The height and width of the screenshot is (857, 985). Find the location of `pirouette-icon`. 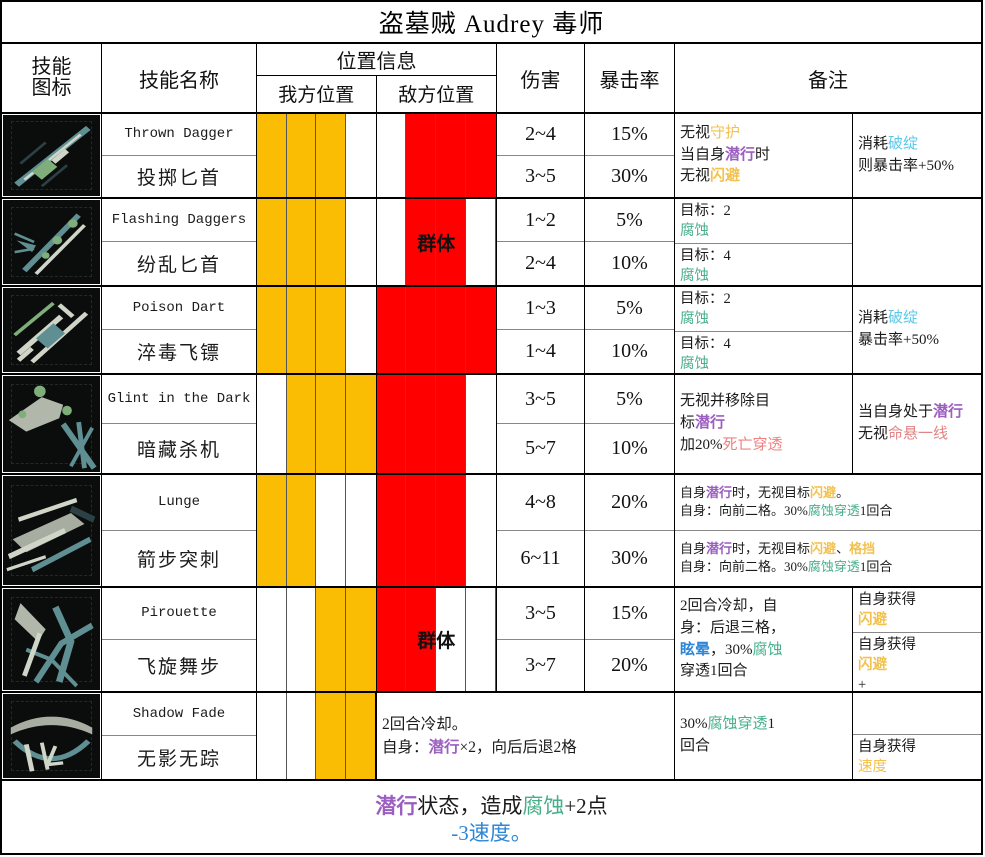

pirouette-icon is located at coordinates (51, 639).